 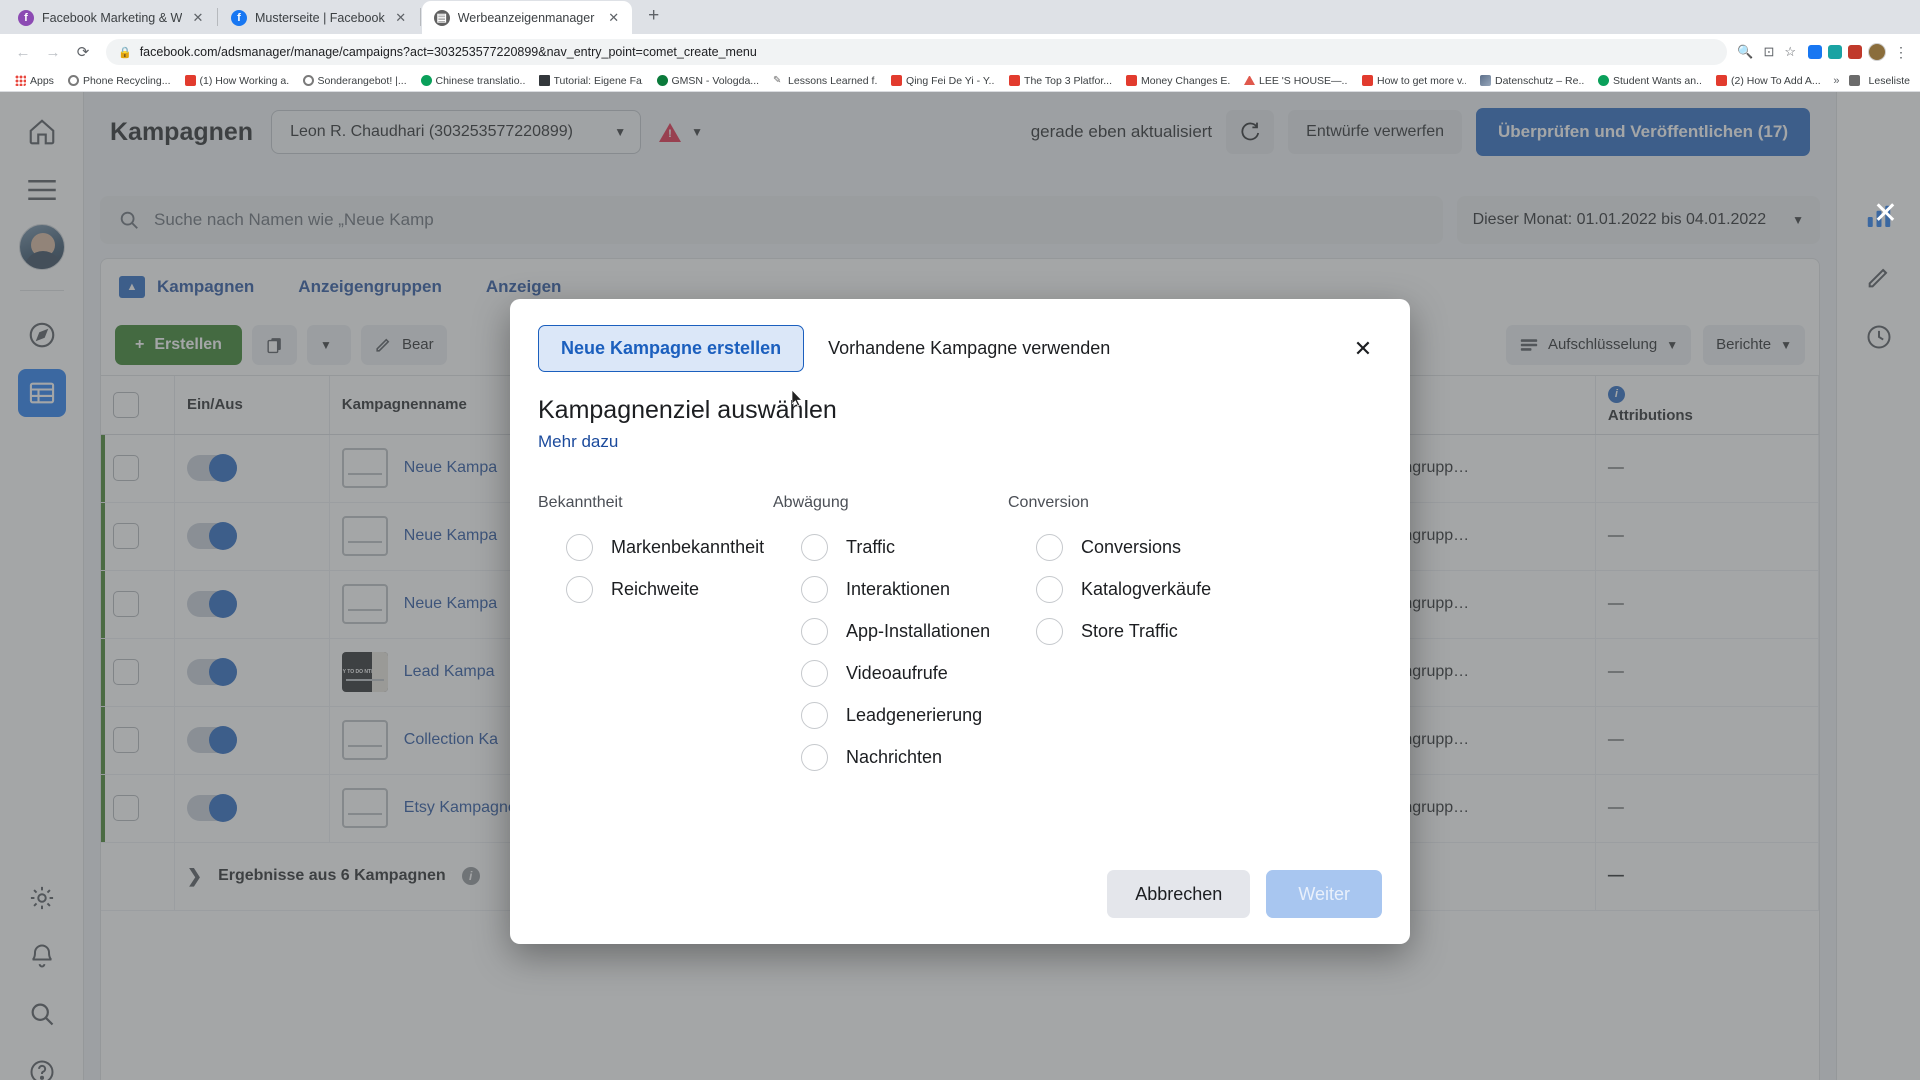 I want to click on option-reichweite: Reichweite, so click(x=655, y=589).